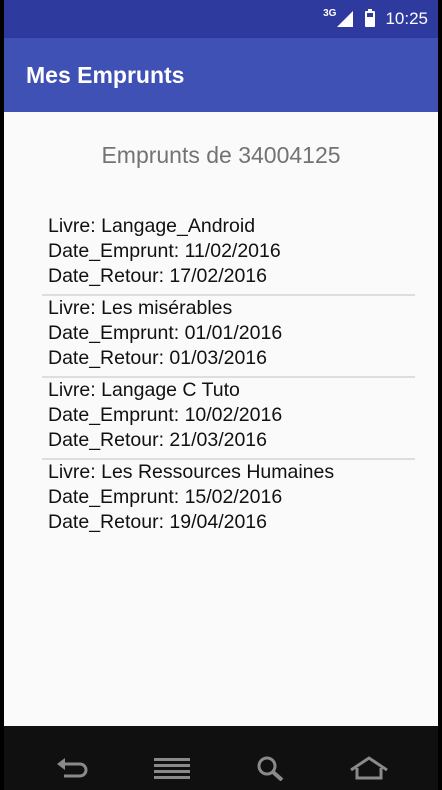 The image size is (442, 790). Describe the element at coordinates (152, 226) in the screenshot. I see `loan-book-title: Livre: Langage_Android` at that location.